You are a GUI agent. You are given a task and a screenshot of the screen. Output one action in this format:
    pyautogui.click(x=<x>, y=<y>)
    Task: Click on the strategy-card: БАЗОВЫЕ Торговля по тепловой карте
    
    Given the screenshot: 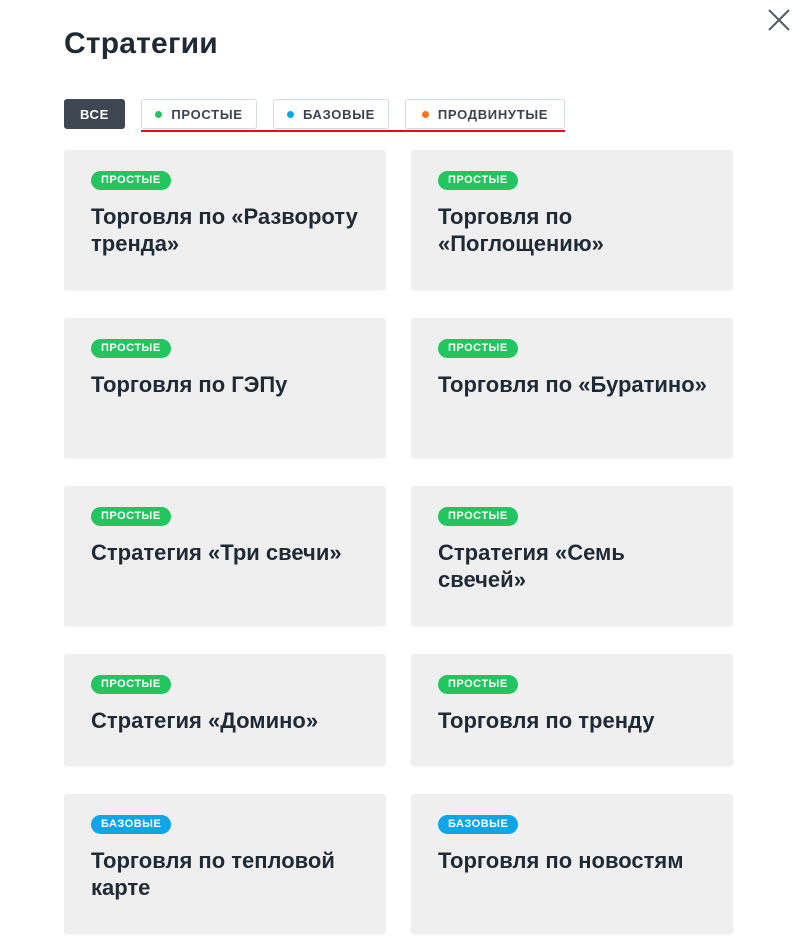 What is the action you would take?
    pyautogui.click(x=225, y=864)
    